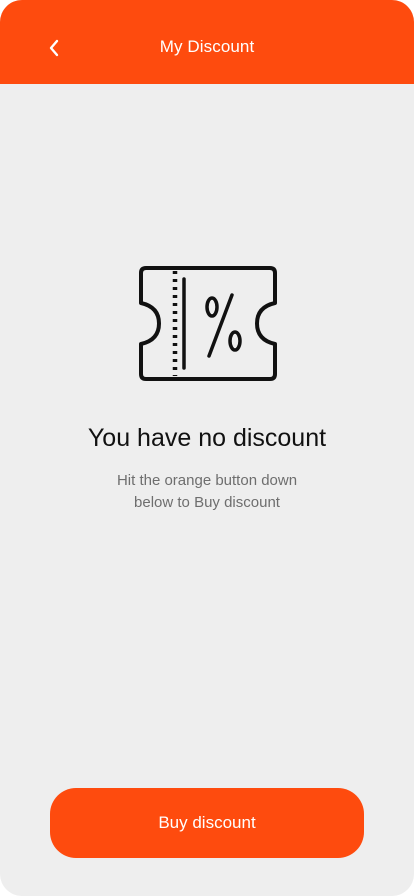 This screenshot has width=414, height=896. I want to click on empty-state-message-line-2: below to Buy discount, so click(207, 502).